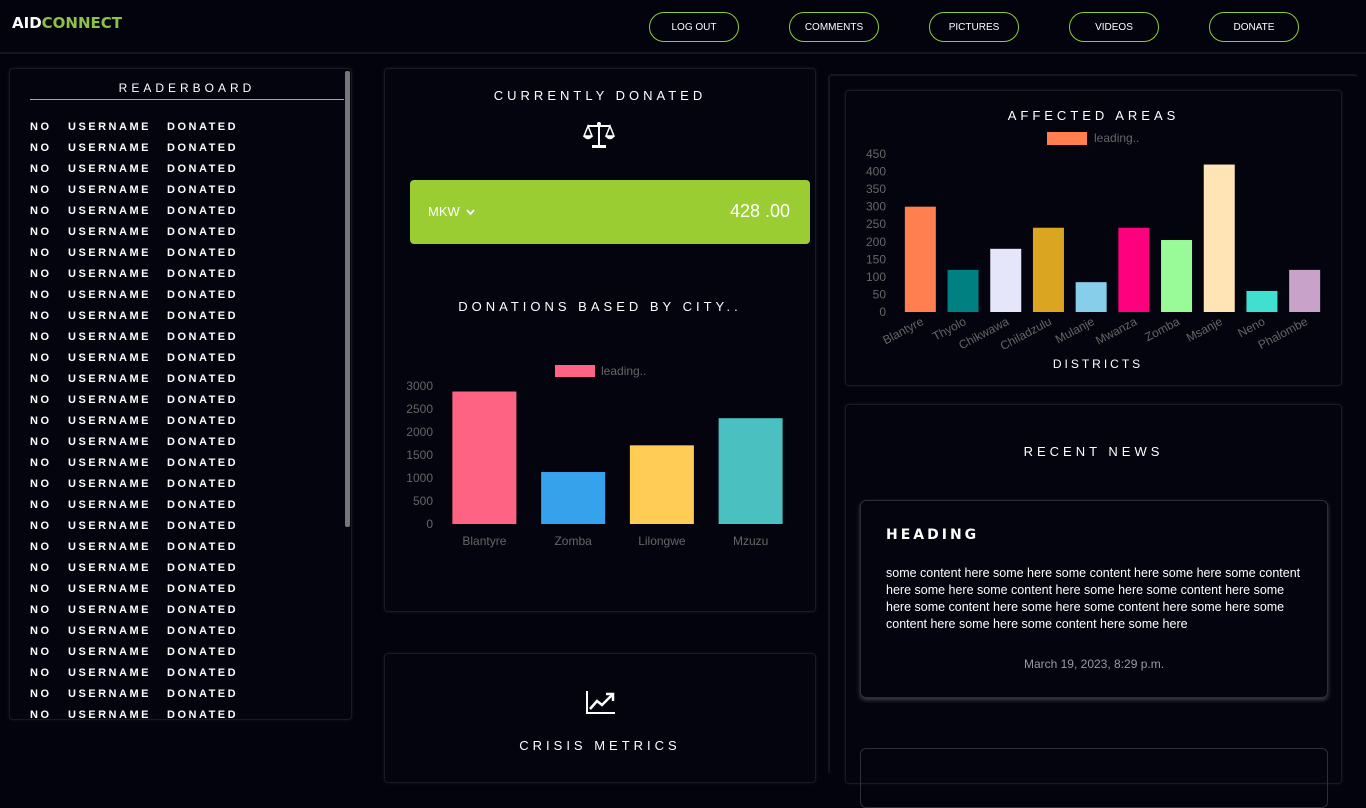  Describe the element at coordinates (1116, 330) in the screenshot. I see `x-tick-label: Mwanza` at that location.